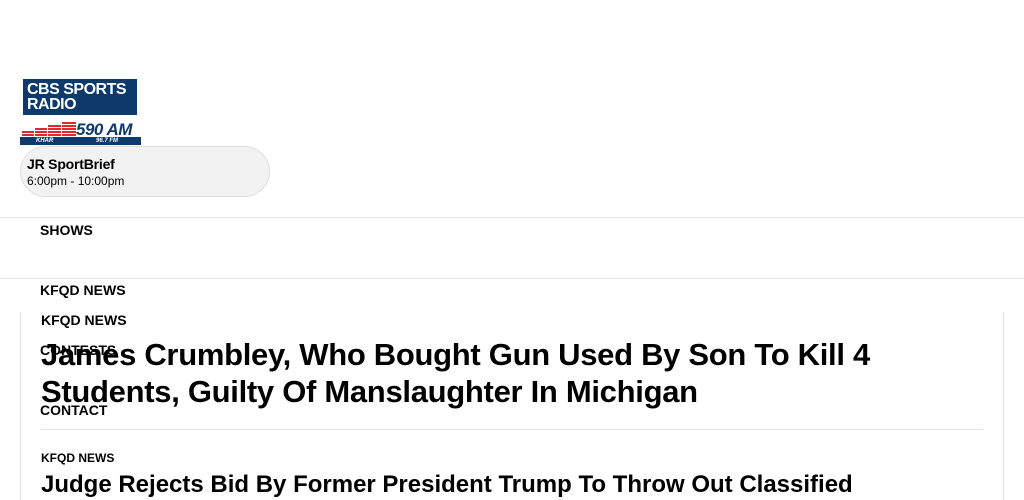  Describe the element at coordinates (78, 350) in the screenshot. I see `nav-item-contests: CONTESTS` at that location.